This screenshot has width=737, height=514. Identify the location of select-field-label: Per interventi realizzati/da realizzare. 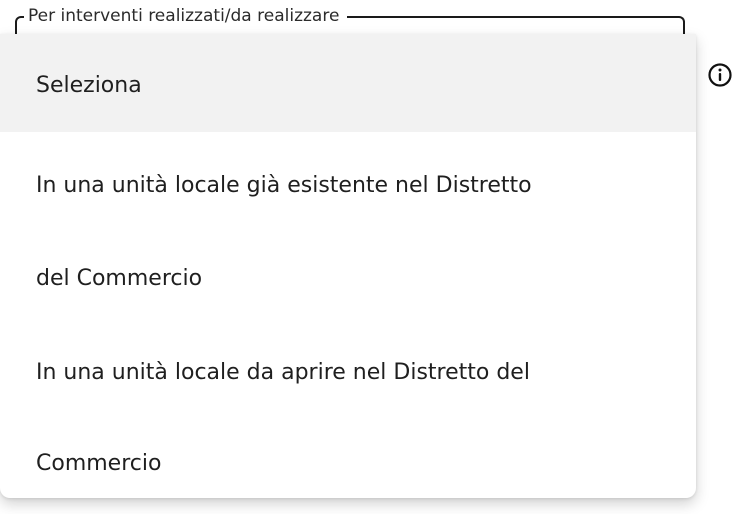
(186, 16).